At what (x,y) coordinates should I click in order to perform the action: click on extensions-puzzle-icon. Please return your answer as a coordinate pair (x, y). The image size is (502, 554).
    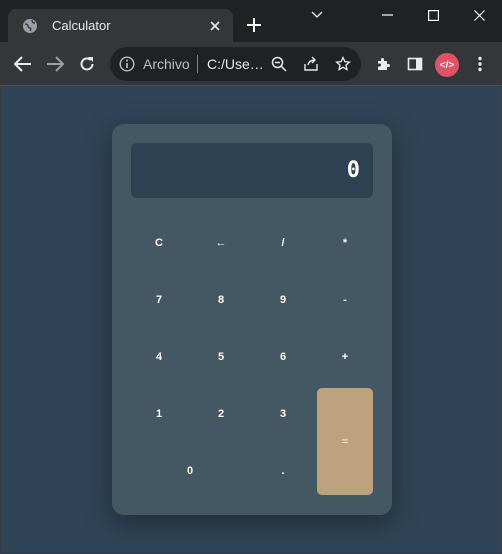
    Looking at the image, I should click on (383, 64).